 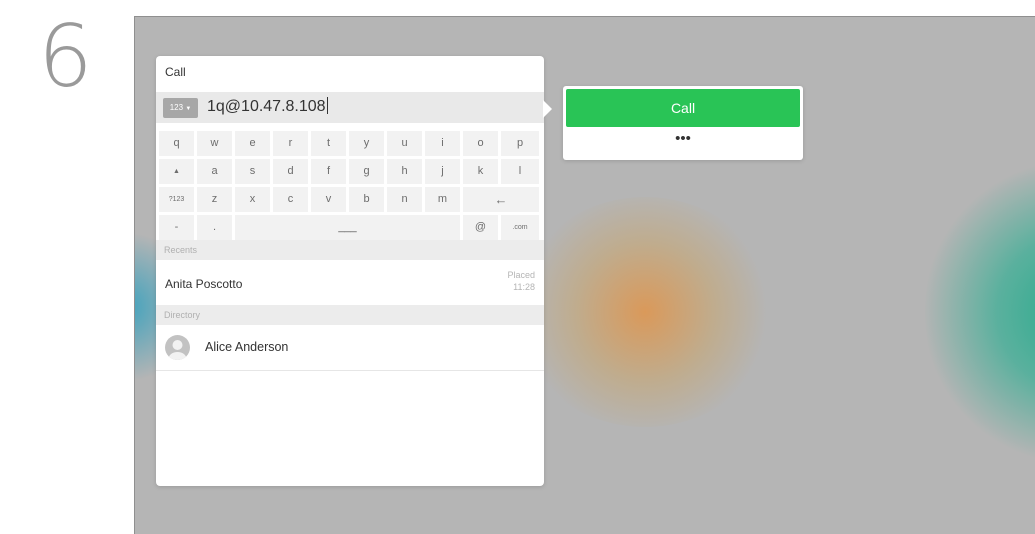 I want to click on avatar, so click(x=177, y=347).